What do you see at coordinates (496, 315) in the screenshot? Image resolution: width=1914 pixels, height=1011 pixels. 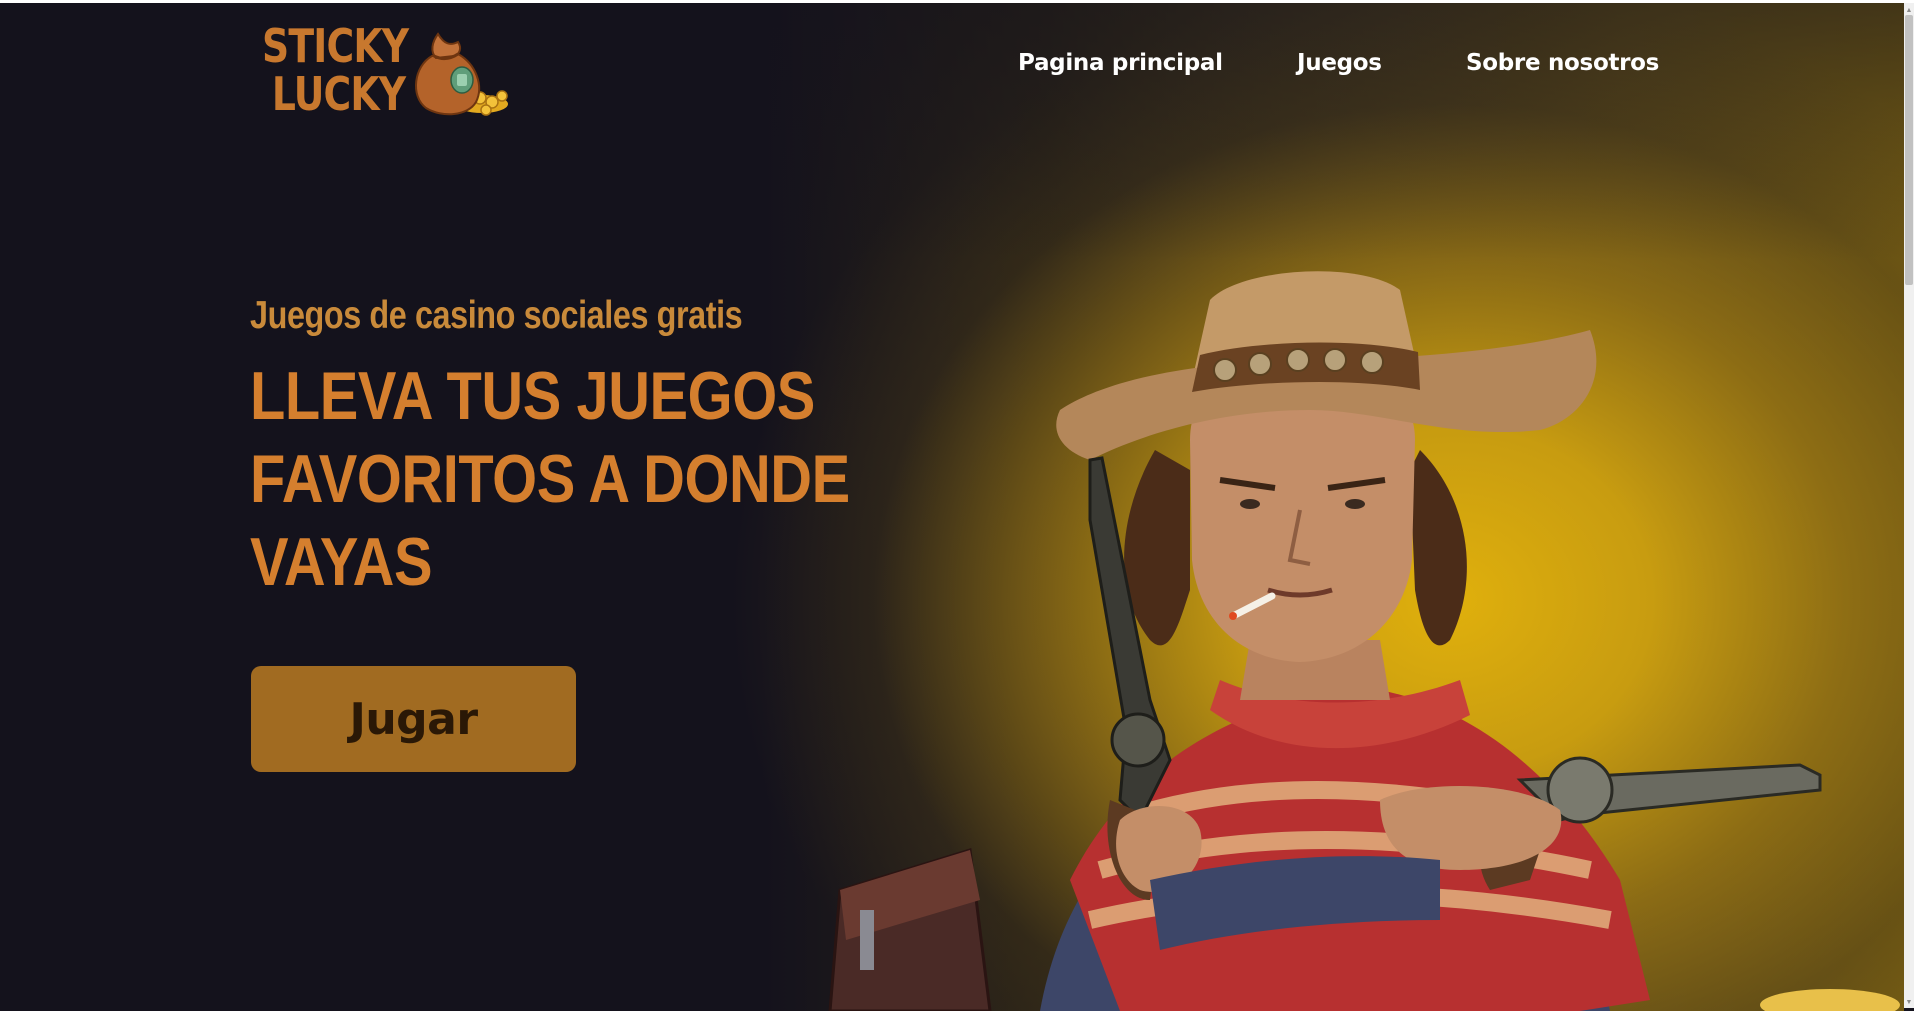 I see `hero-subtitle: Juegos de casino sociales gratis` at bounding box center [496, 315].